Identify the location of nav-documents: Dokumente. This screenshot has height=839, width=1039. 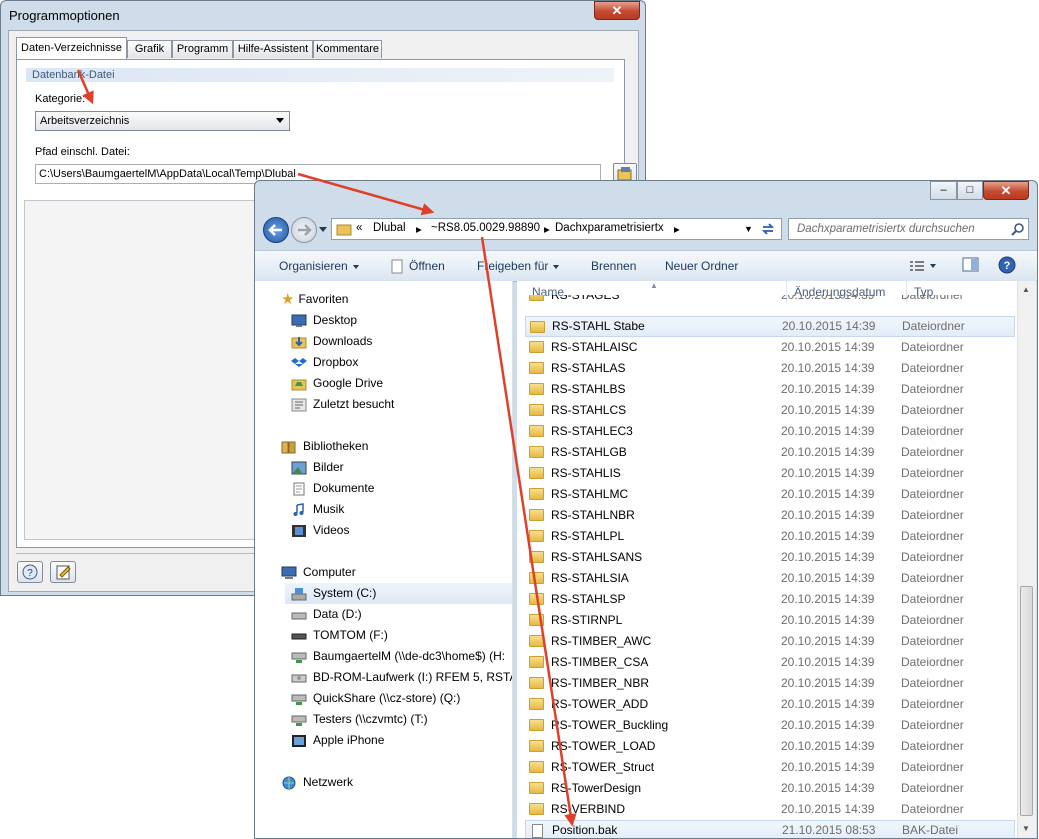
(332, 488).